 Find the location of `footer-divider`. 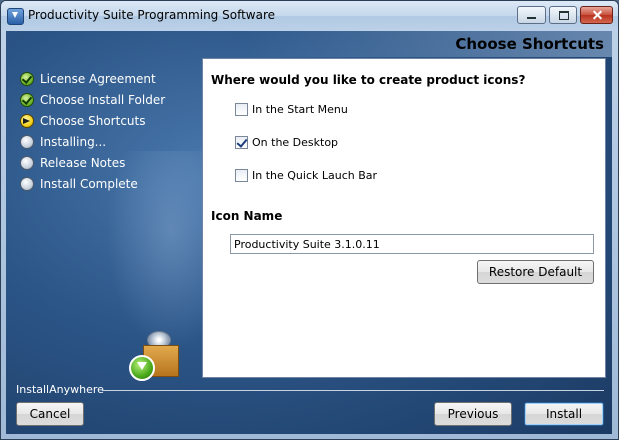

footer-divider is located at coordinates (353, 390).